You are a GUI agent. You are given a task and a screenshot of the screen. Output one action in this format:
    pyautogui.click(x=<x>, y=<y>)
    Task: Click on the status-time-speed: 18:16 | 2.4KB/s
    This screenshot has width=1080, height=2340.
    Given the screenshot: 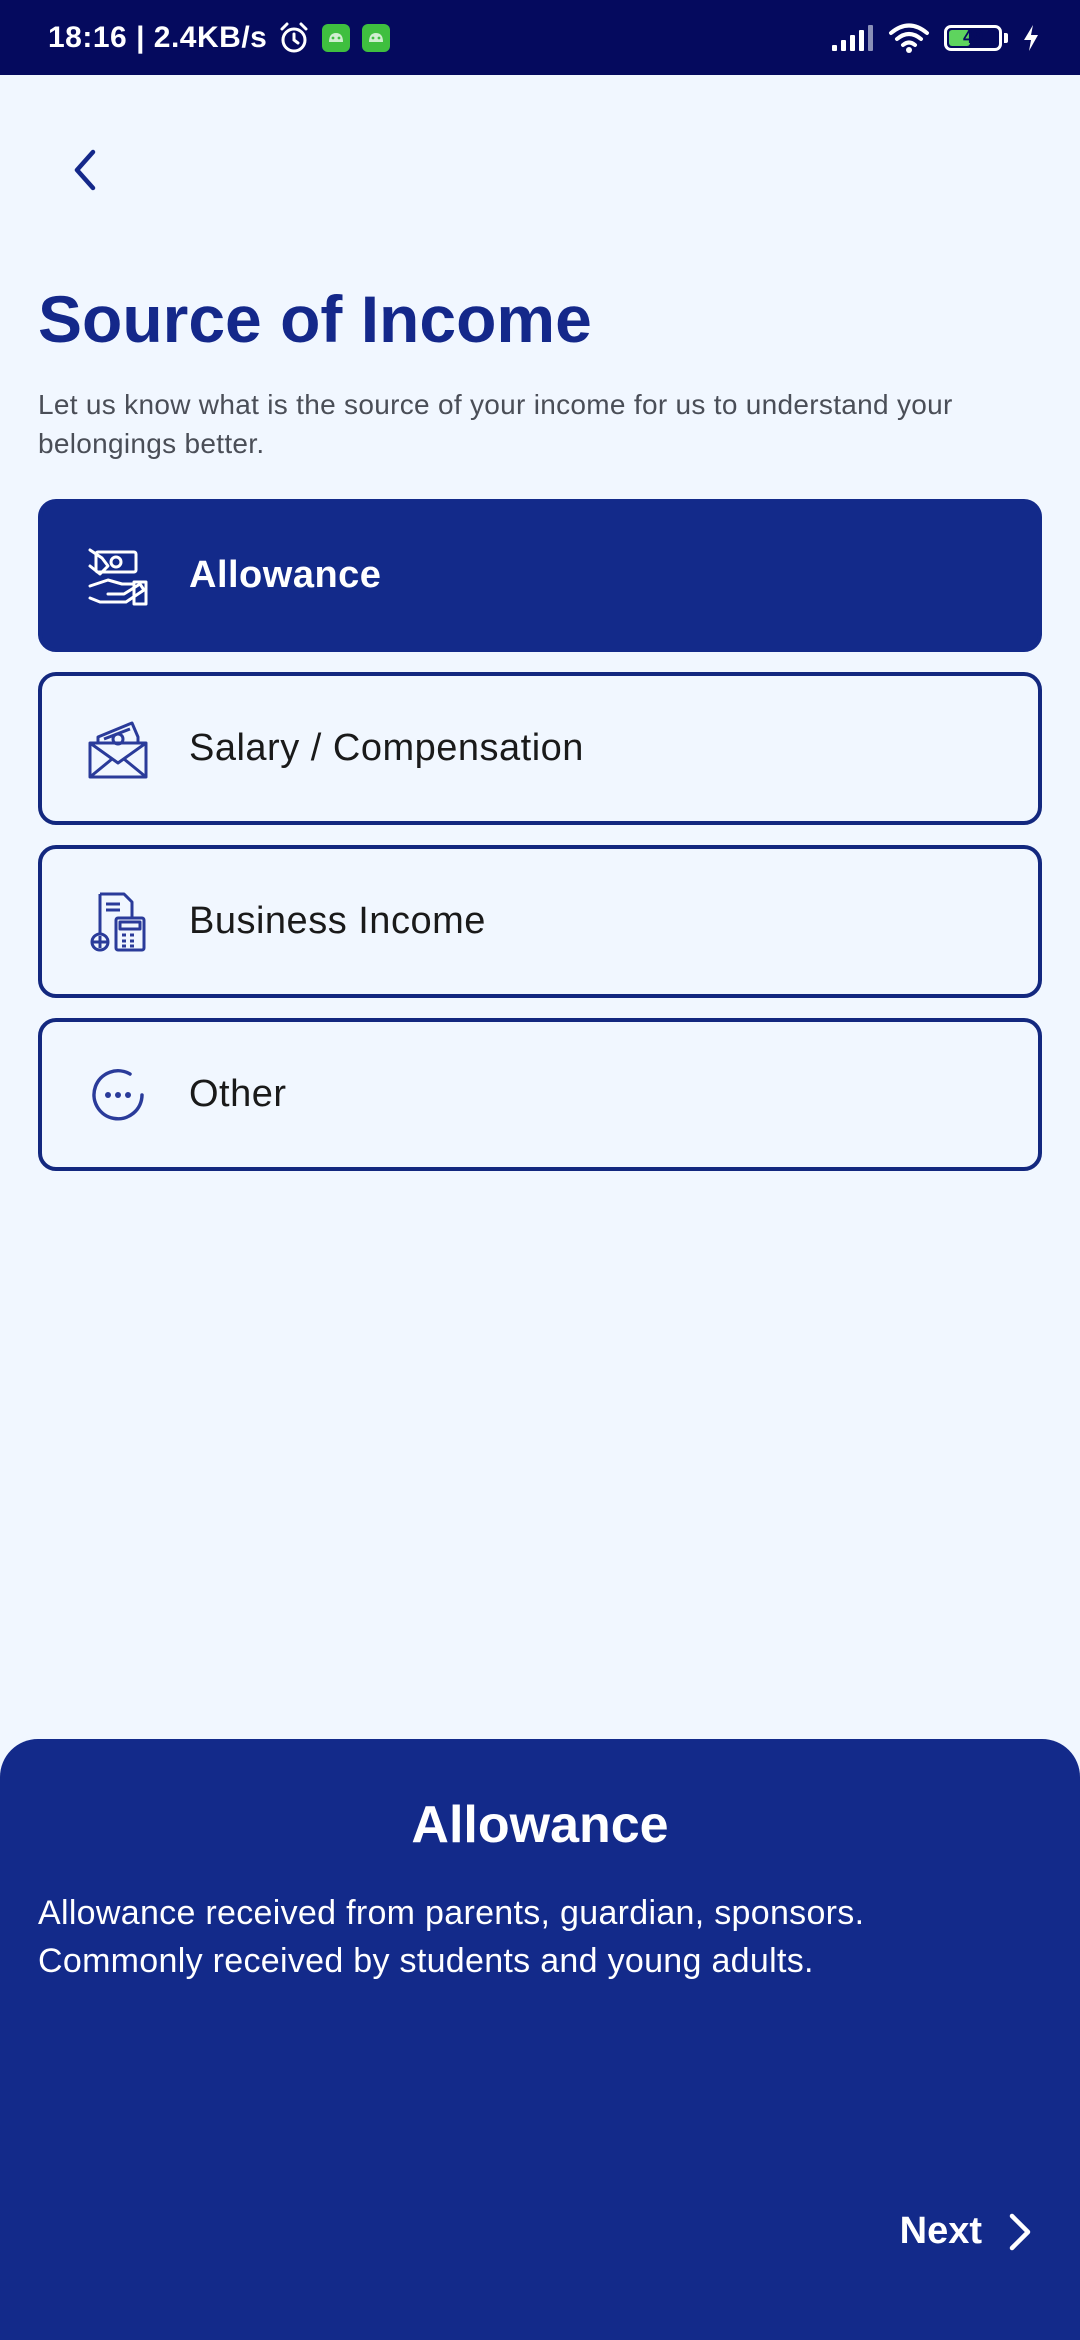 What is the action you would take?
    pyautogui.click(x=158, y=37)
    